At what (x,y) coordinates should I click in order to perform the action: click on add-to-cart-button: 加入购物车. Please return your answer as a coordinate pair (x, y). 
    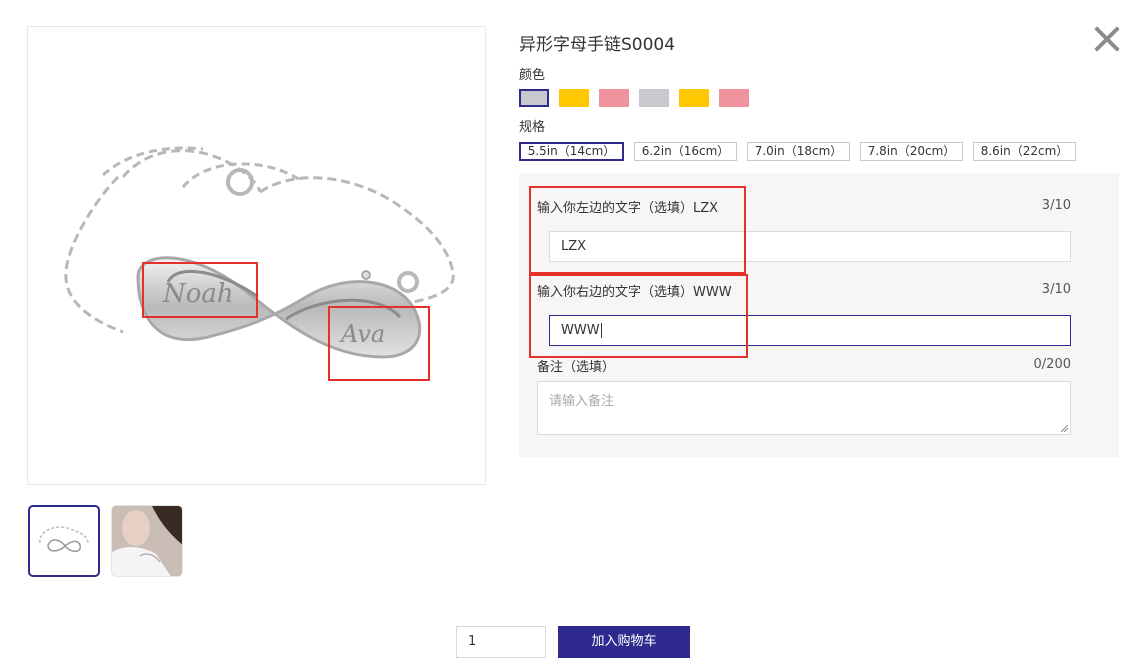
    Looking at the image, I should click on (624, 642).